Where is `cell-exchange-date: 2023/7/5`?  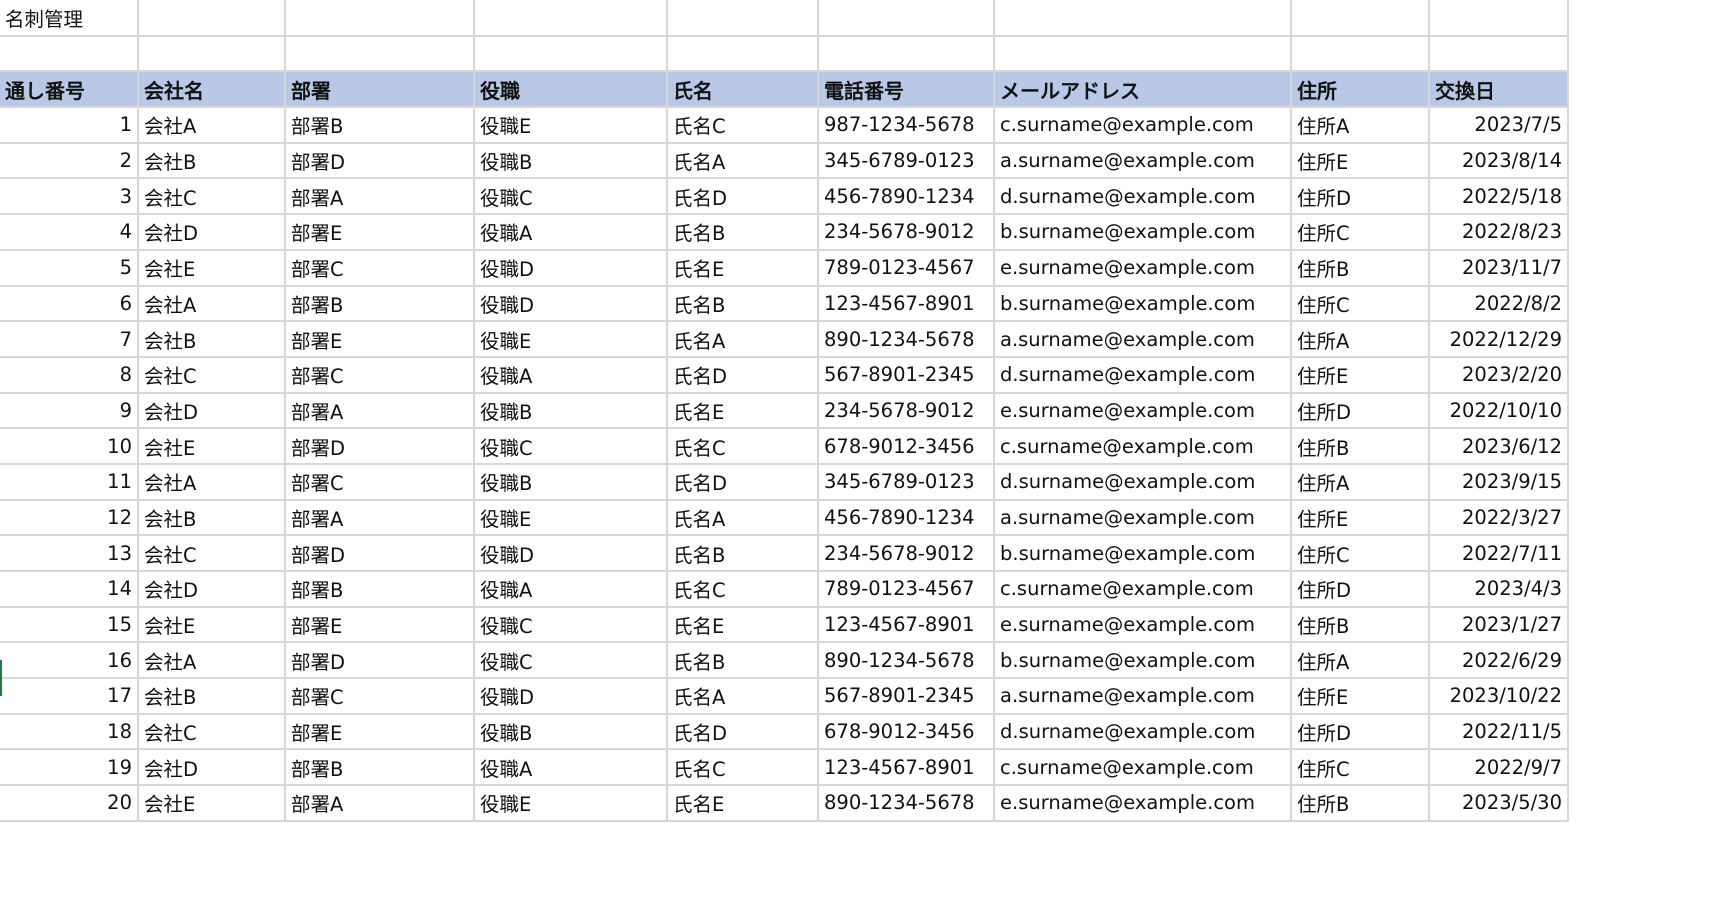
cell-exchange-date: 2023/7/5 is located at coordinates (1499, 125).